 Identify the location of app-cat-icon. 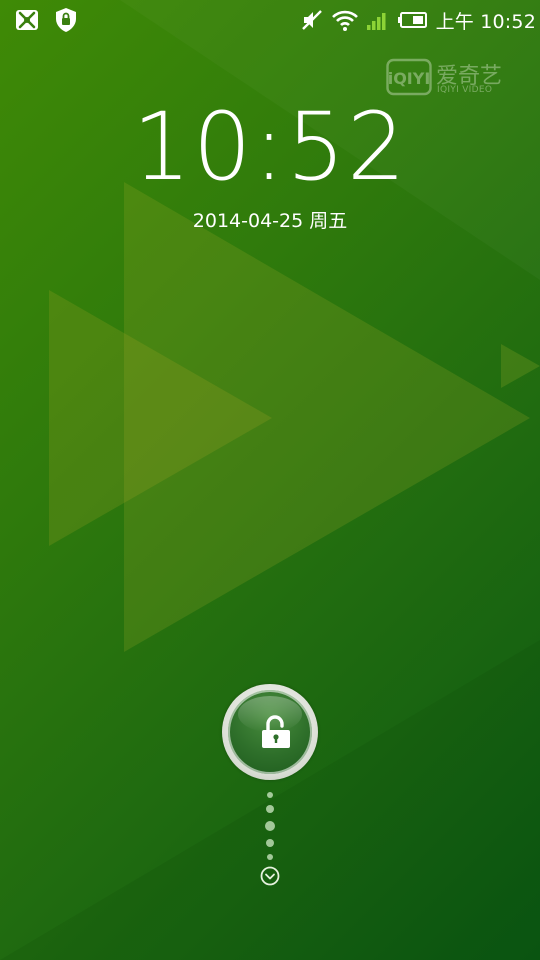
(27, 20).